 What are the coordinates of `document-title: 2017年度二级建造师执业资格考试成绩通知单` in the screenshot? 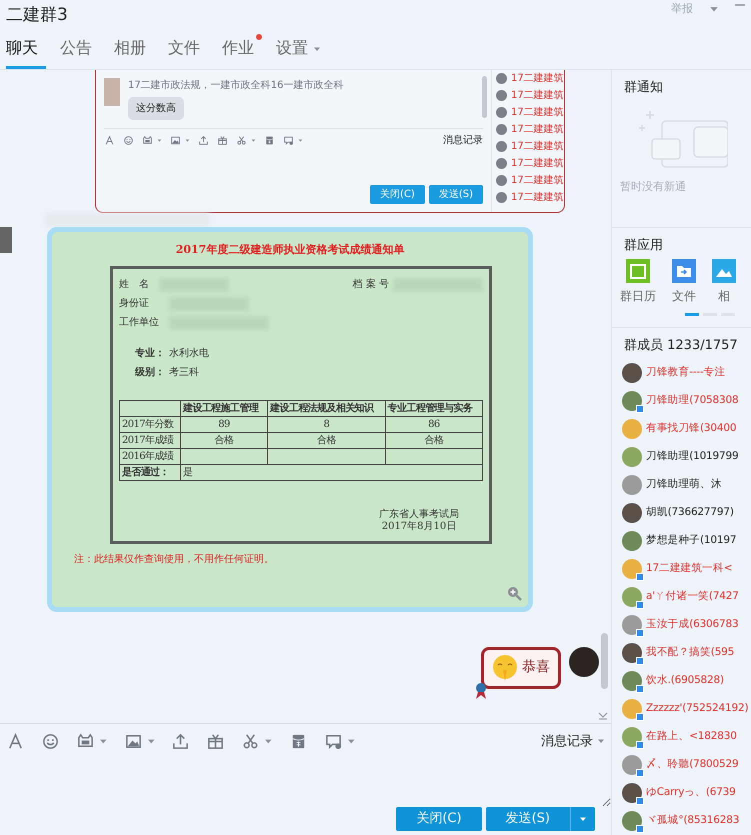 It's located at (290, 250).